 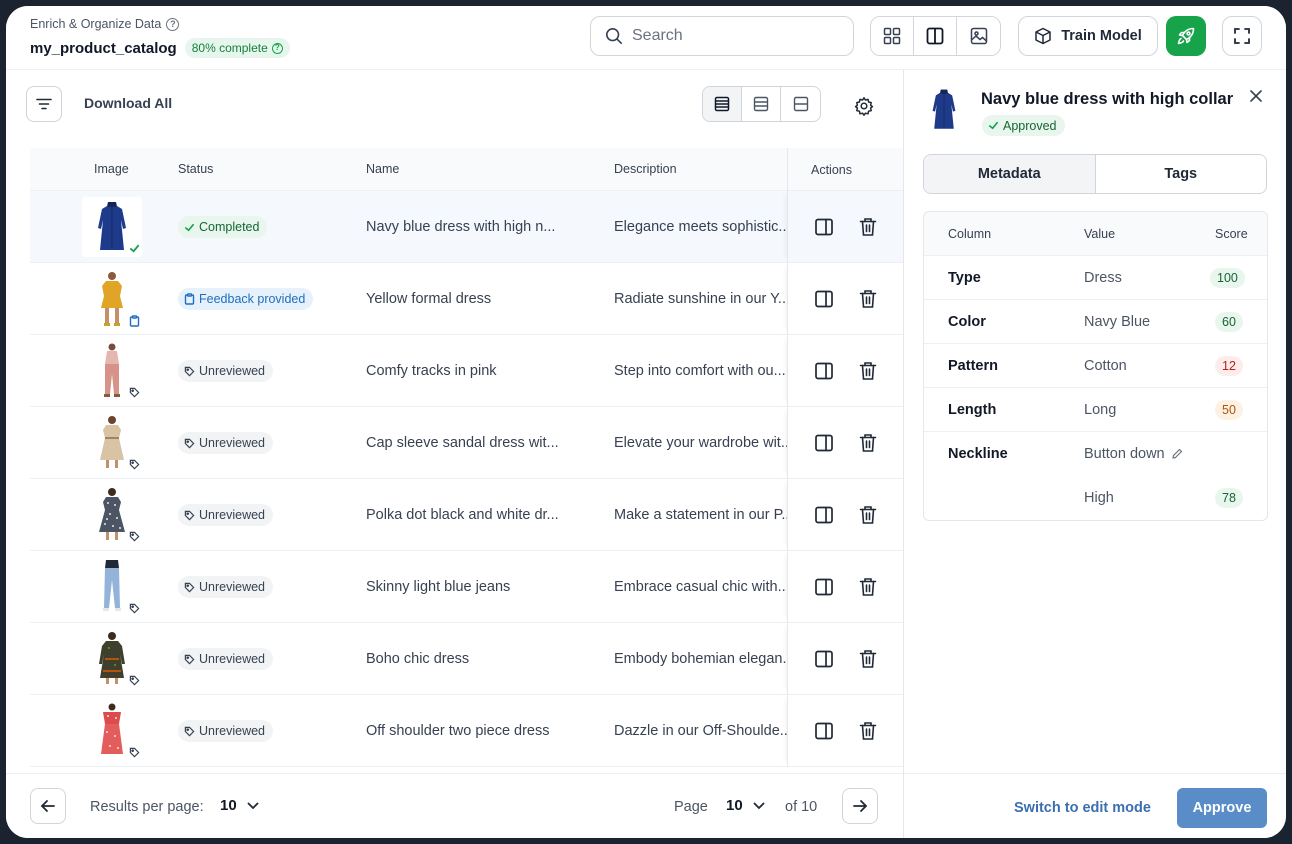 I want to click on filter-button, so click(x=44, y=104).